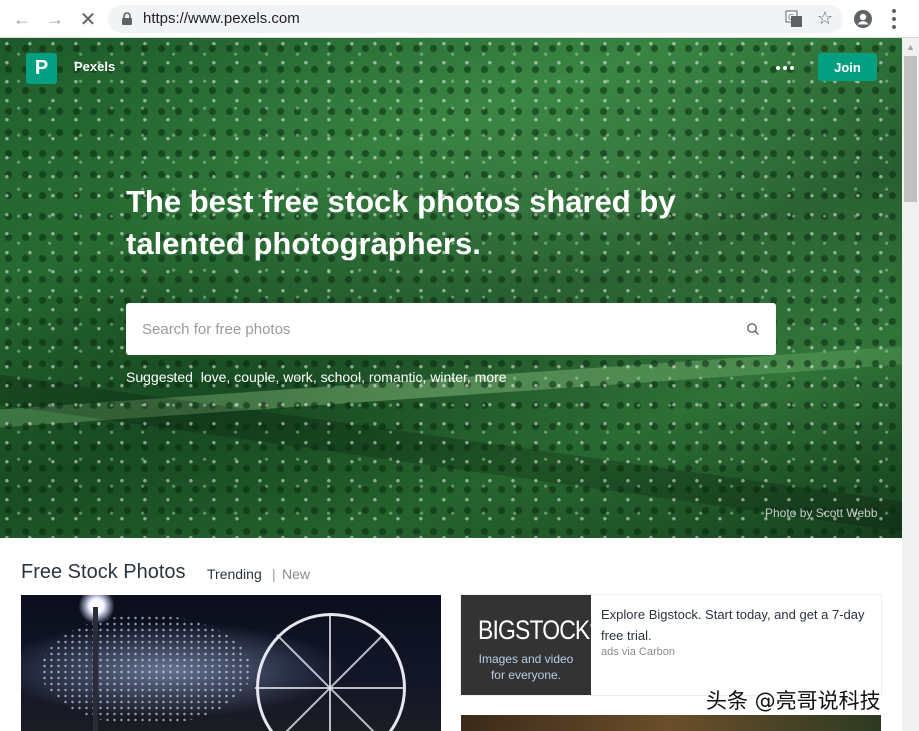 Image resolution: width=919 pixels, height=731 pixels. I want to click on suggestion-link: work, so click(298, 377).